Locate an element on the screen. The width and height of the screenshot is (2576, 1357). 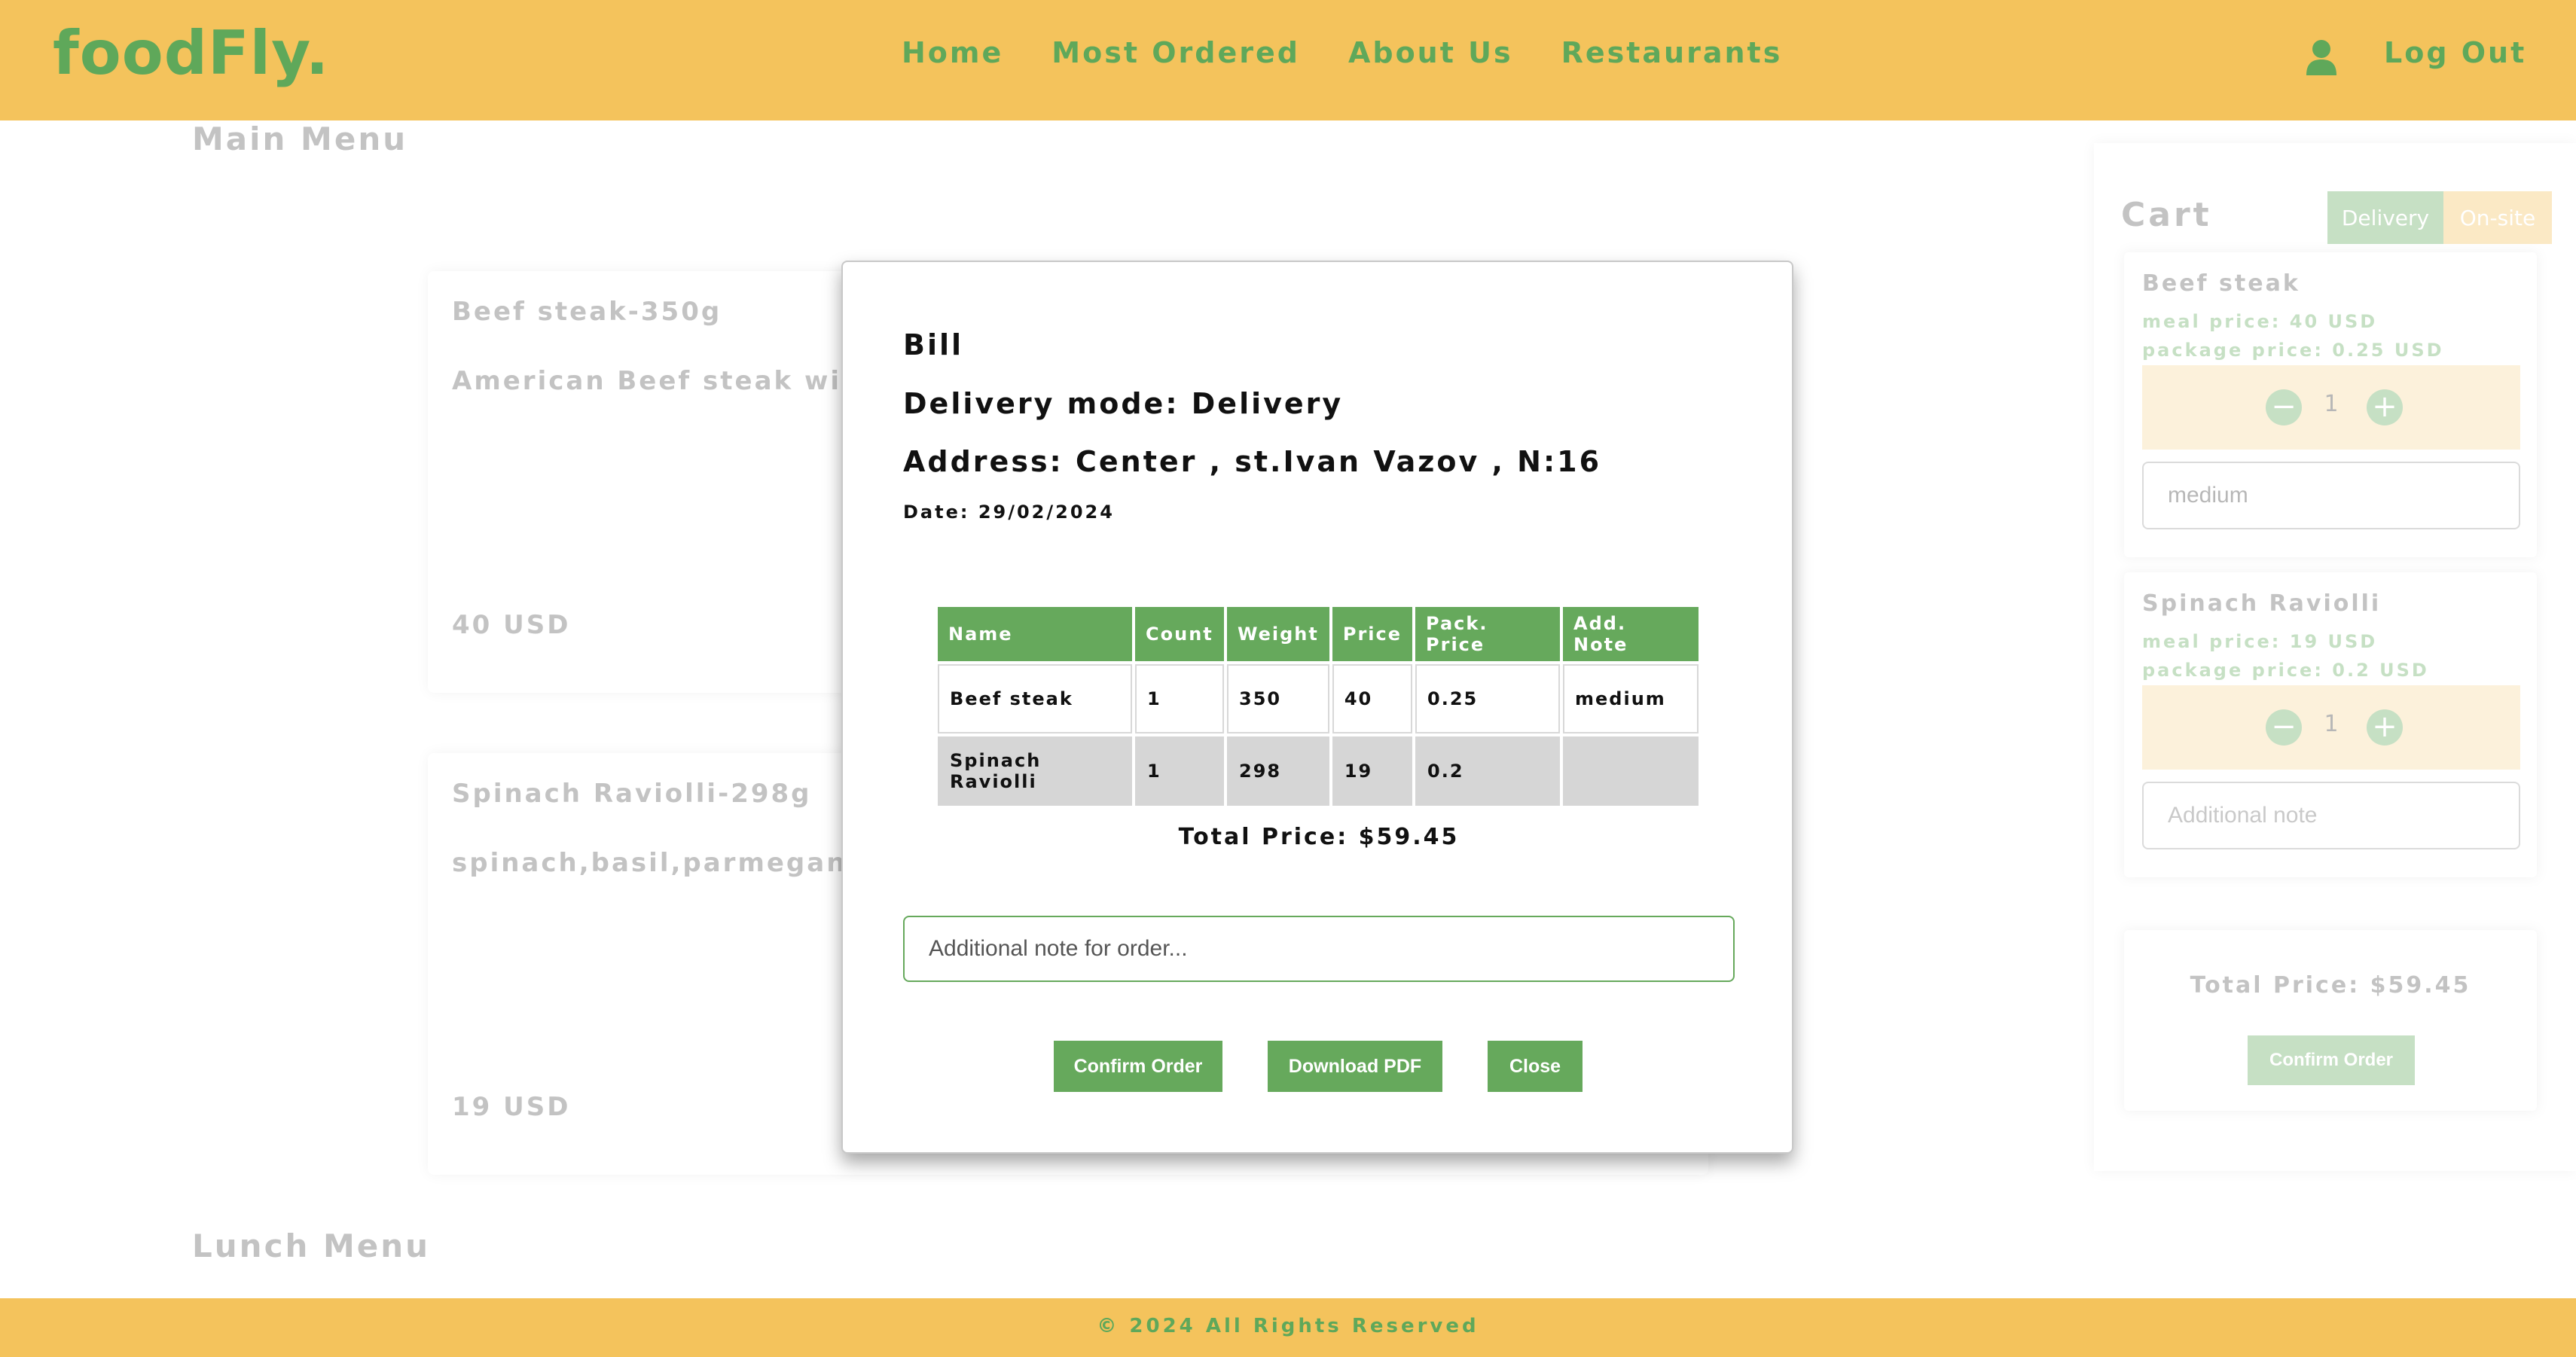
cell-price: 40 is located at coordinates (1373, 698).